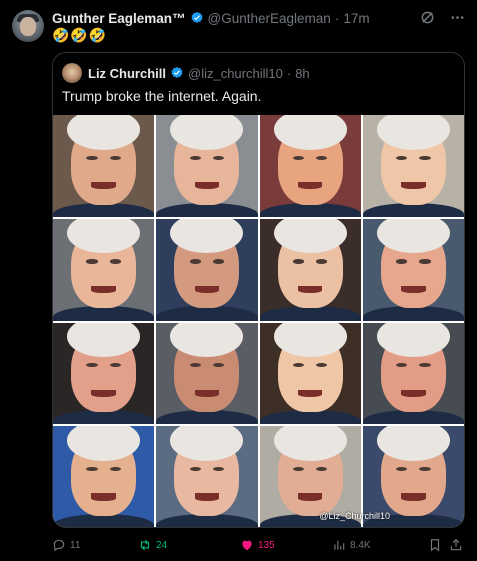 The image size is (477, 561). I want to click on share-icon, so click(456, 544).